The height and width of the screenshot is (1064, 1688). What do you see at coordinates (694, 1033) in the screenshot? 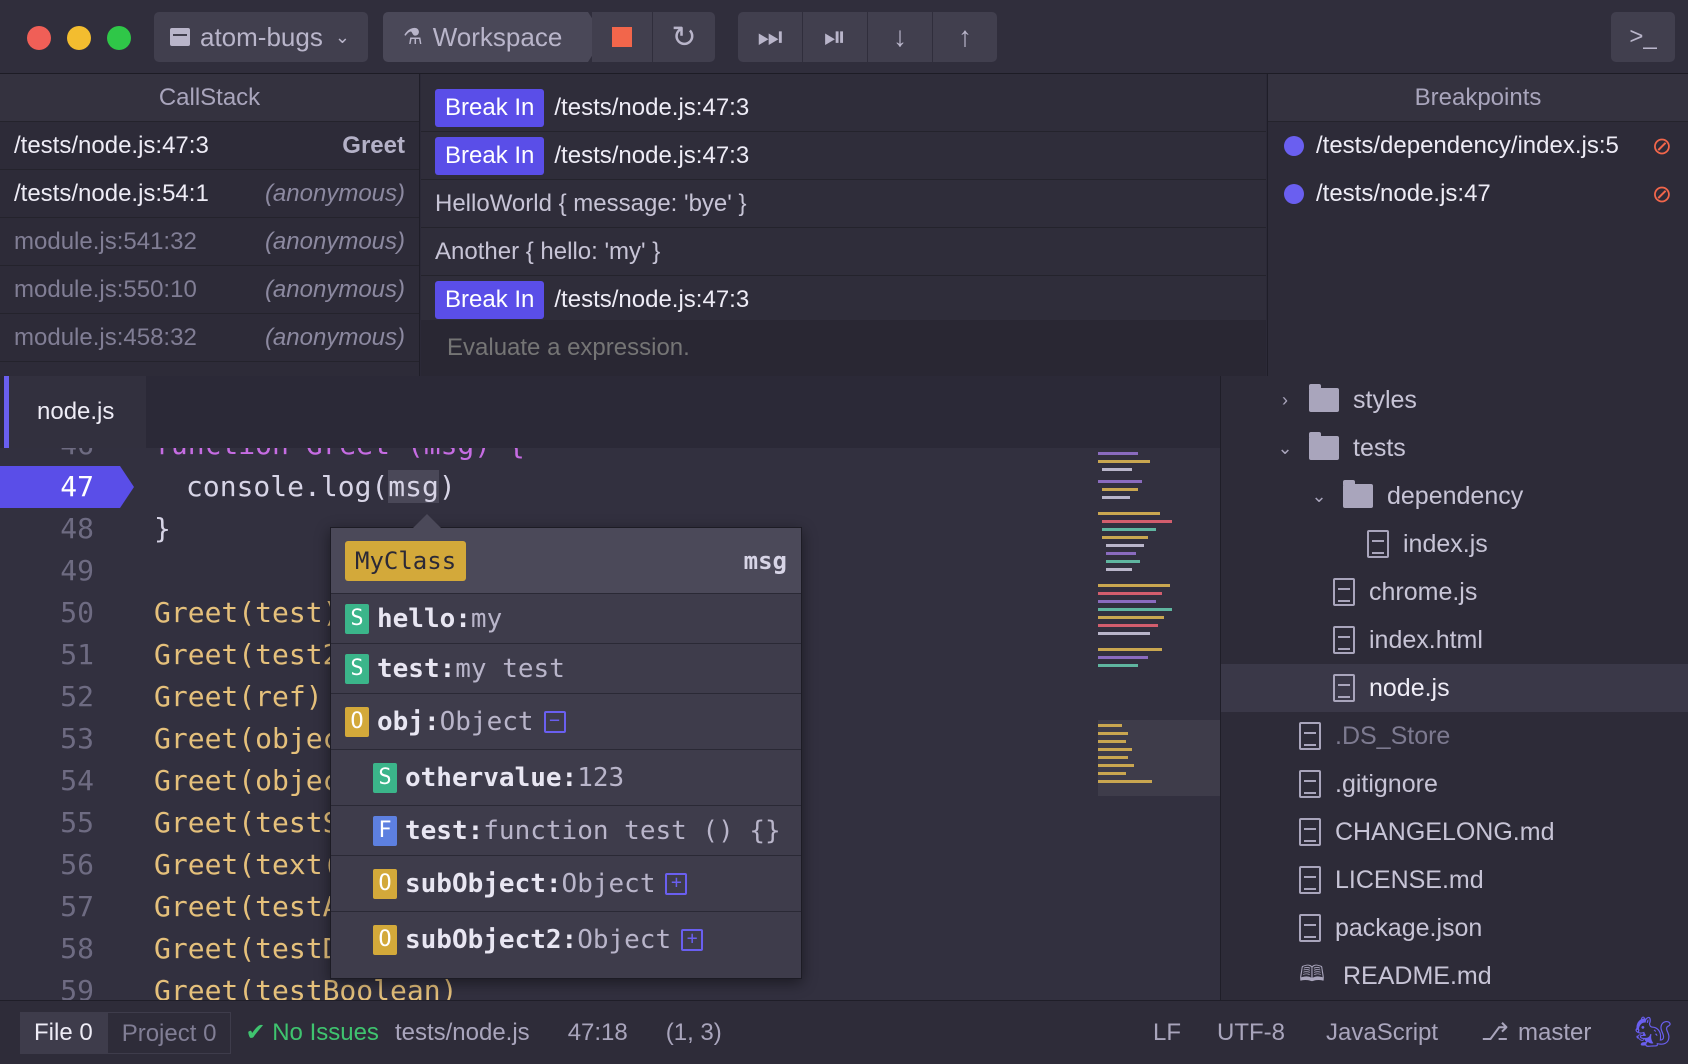
I see `selection-count: (1, 3)` at bounding box center [694, 1033].